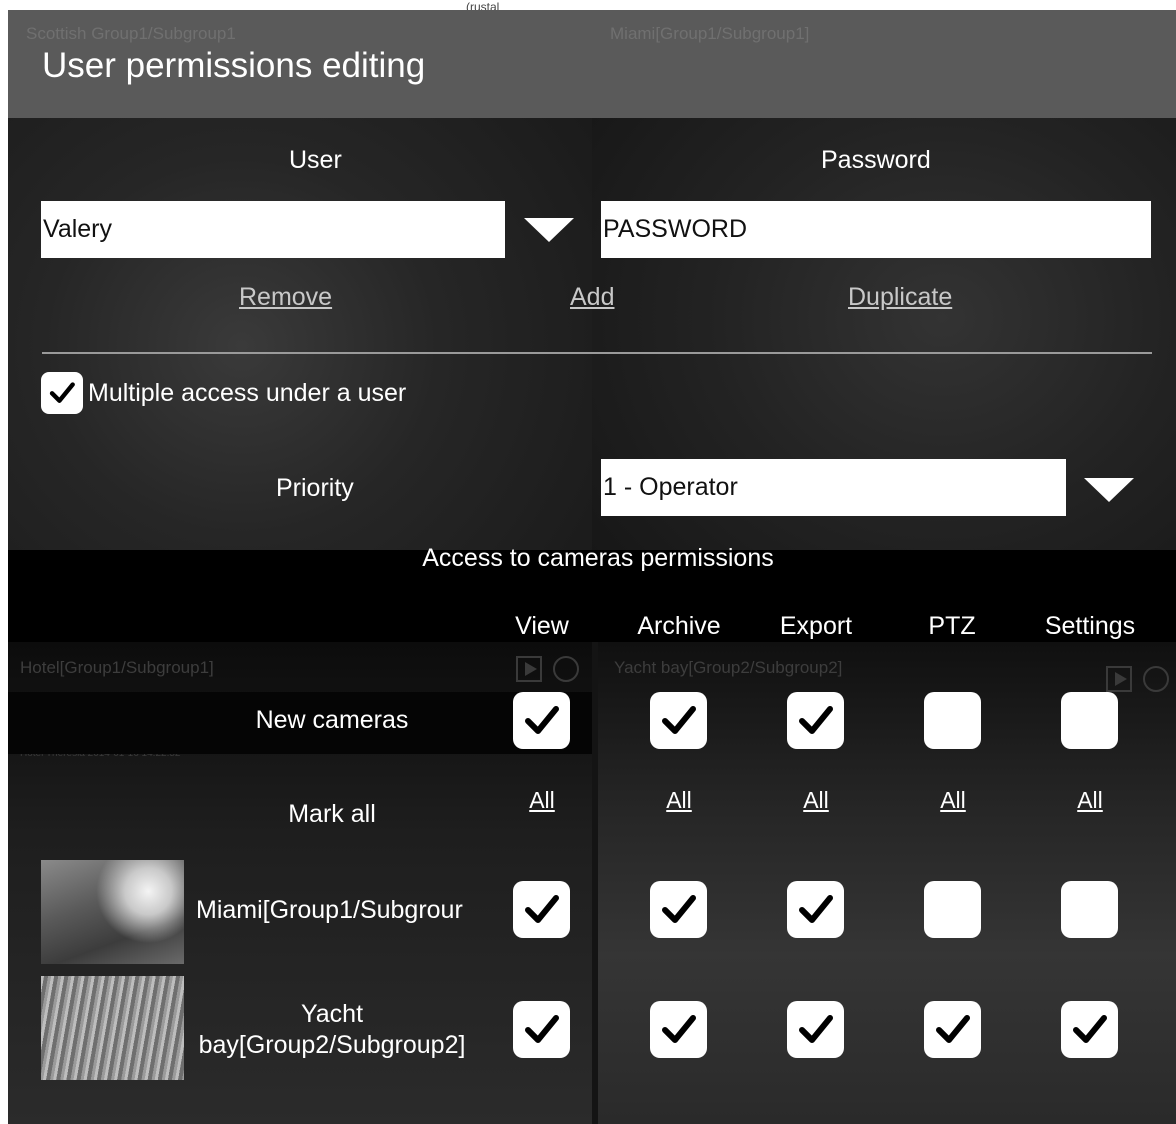 The image size is (1176, 1124). I want to click on miami-archive-checkbox, so click(678, 909).